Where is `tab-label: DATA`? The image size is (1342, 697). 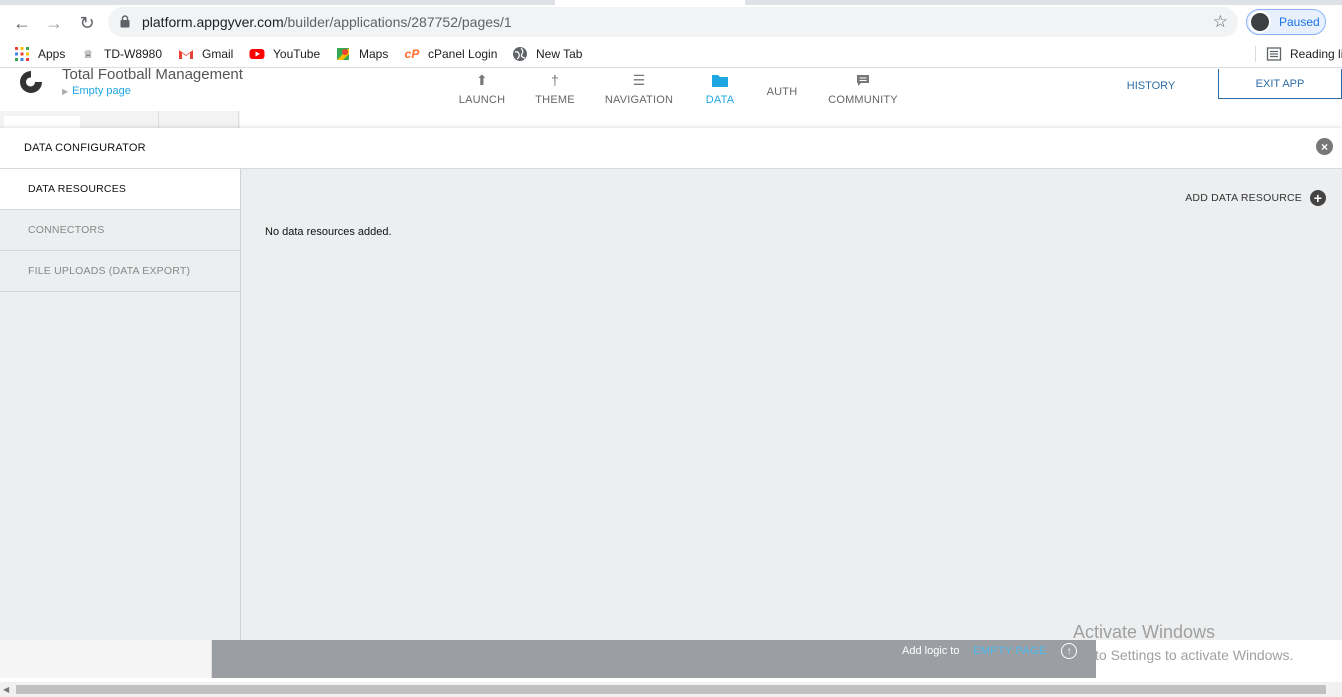 tab-label: DATA is located at coordinates (720, 100).